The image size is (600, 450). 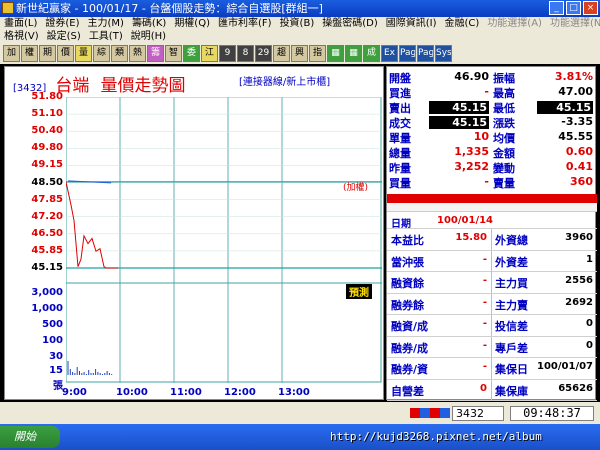 I want to click on menu-item: 工具(T), so click(x=106, y=36).